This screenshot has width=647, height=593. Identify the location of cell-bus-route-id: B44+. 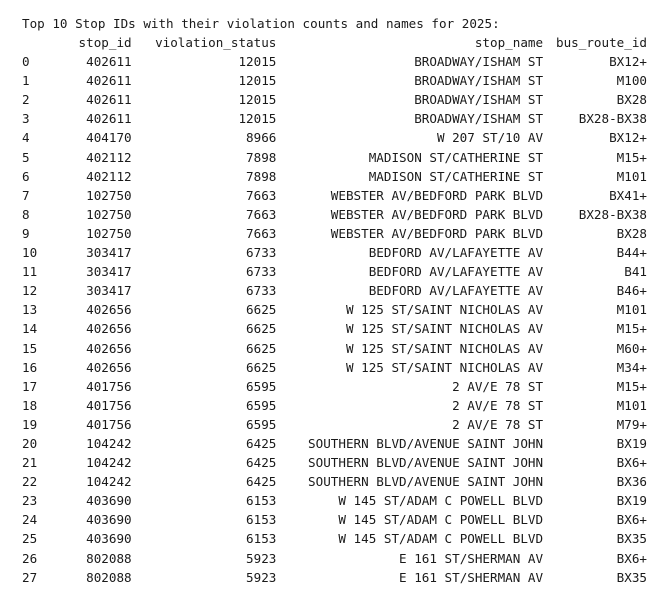
(631, 253).